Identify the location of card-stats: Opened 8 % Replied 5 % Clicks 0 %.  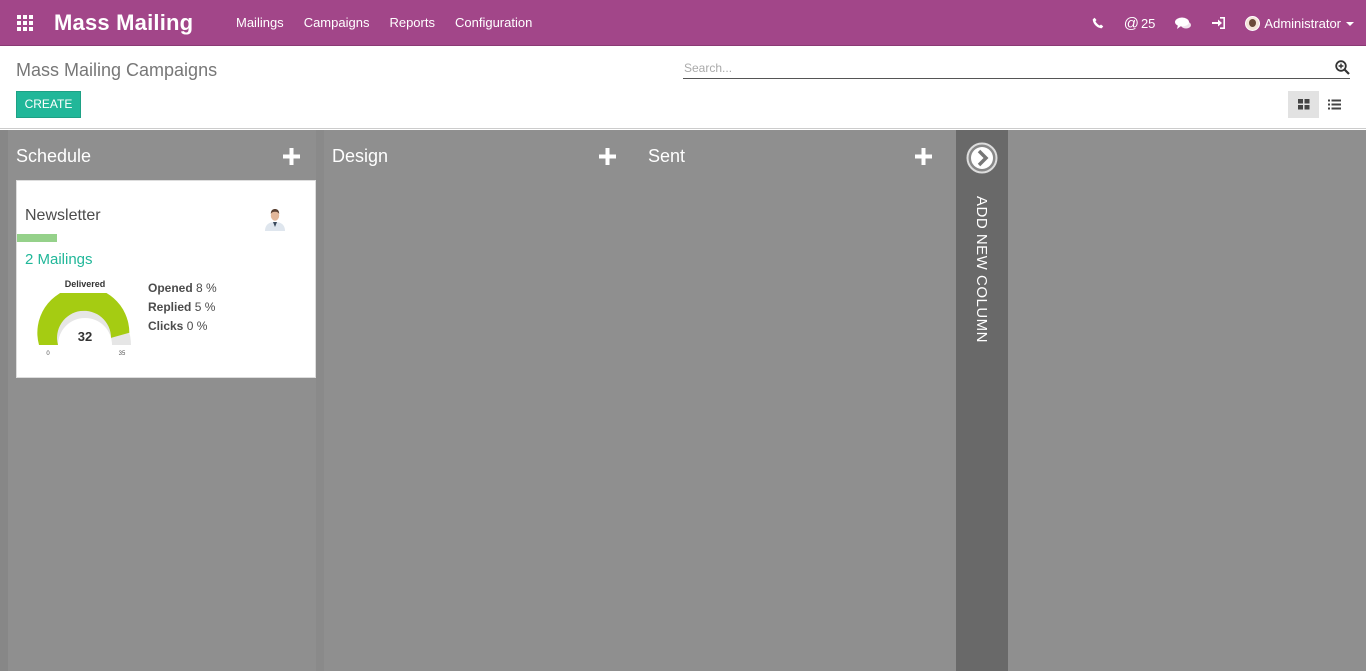
(182, 307).